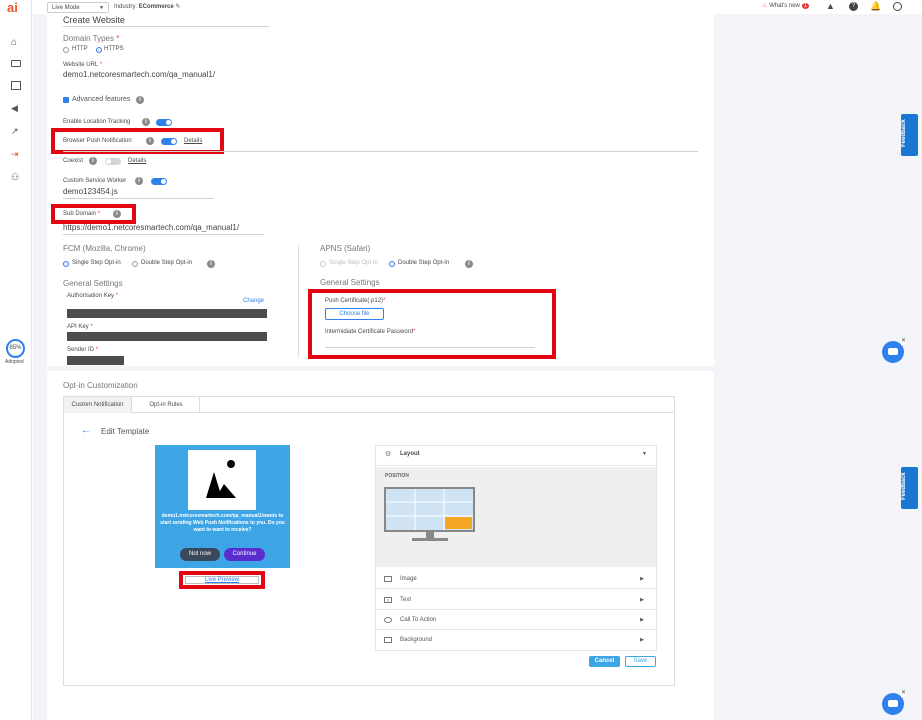 The width and height of the screenshot is (922, 720). Describe the element at coordinates (99, 50) in the screenshot. I see `https-radio` at that location.